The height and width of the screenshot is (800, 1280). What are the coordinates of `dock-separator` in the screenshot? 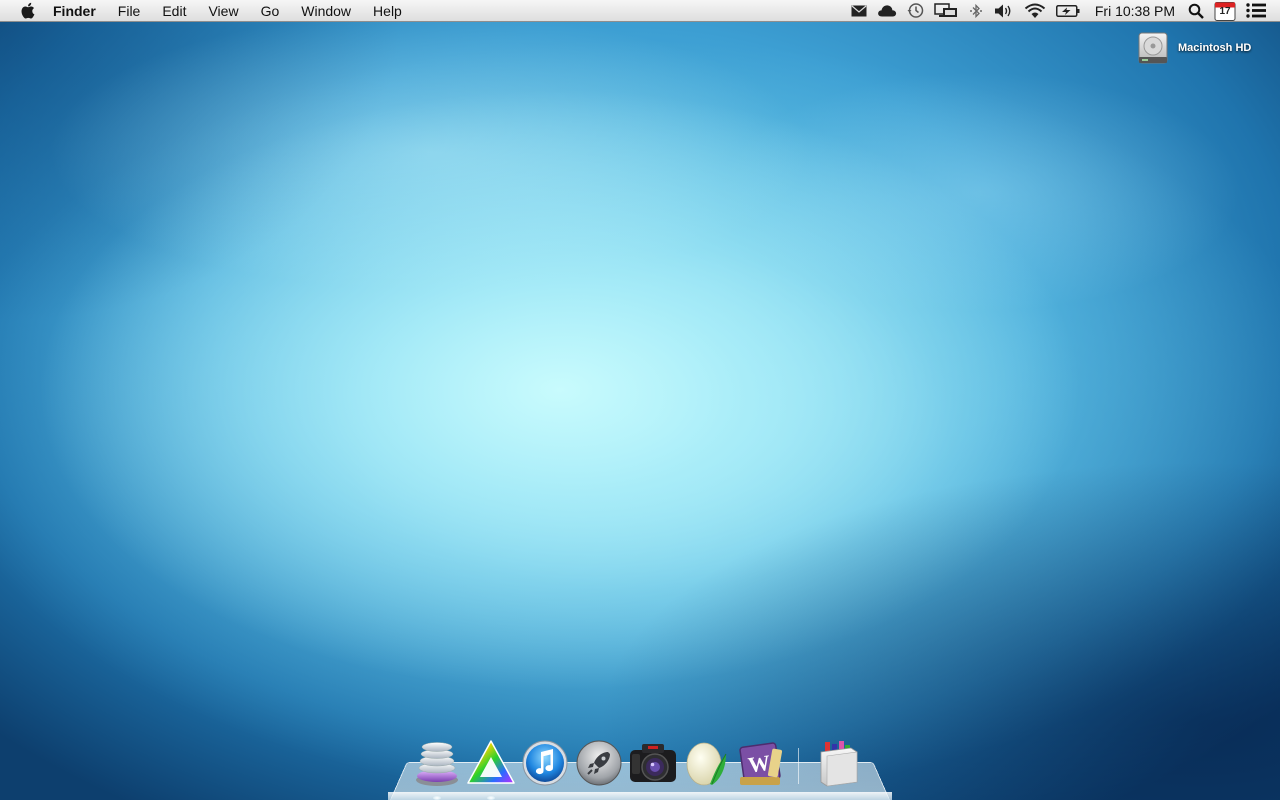 It's located at (798, 766).